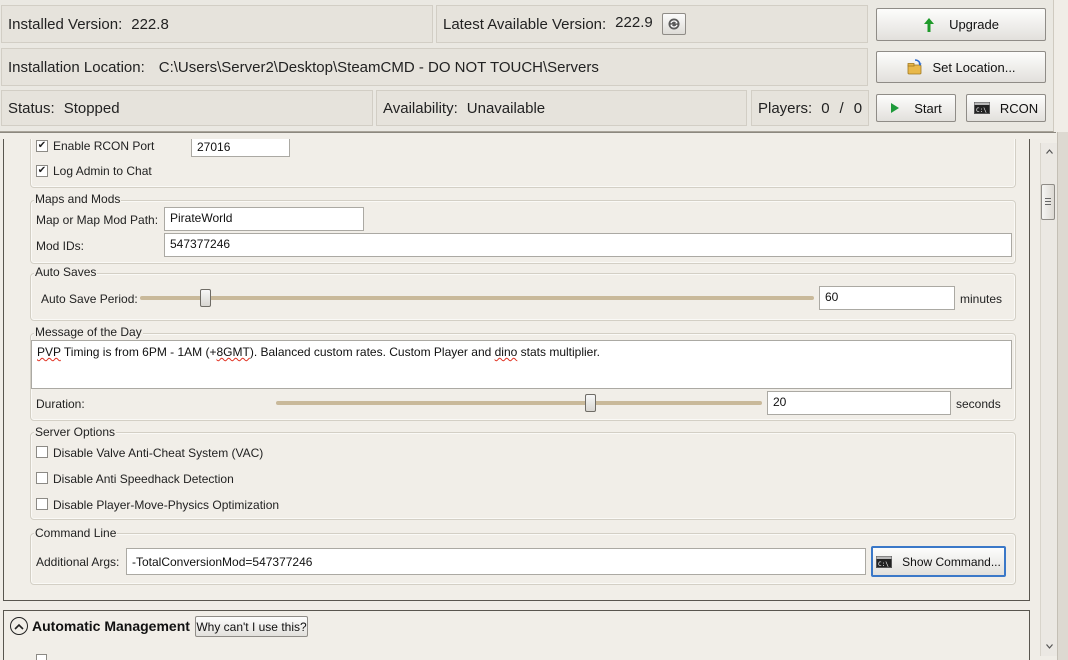 The width and height of the screenshot is (1068, 660). What do you see at coordinates (60, 404) in the screenshot?
I see `duration-label: Duration:` at bounding box center [60, 404].